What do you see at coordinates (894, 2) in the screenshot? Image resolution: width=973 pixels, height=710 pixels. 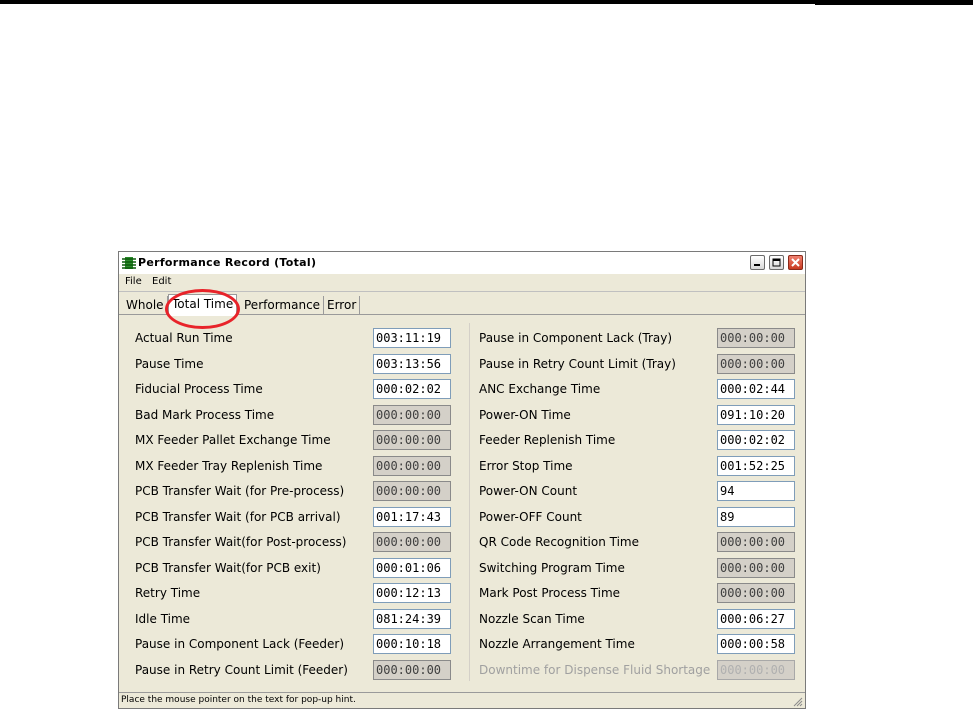 I see `page-top-rule-end` at bounding box center [894, 2].